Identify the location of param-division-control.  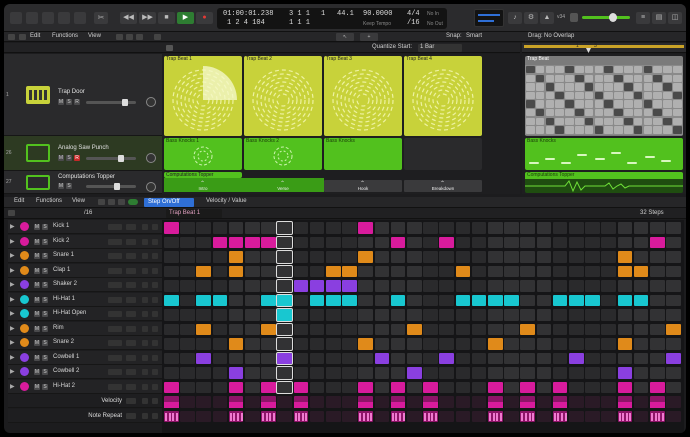
(131, 415).